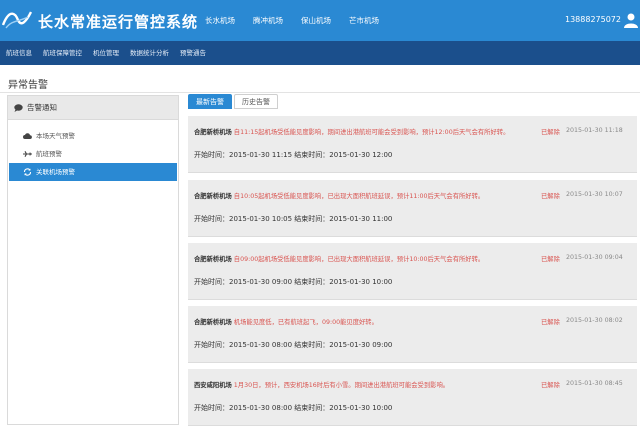 This screenshot has width=640, height=426. I want to click on nav-flight-guarantee: 航班保障管控, so click(62, 53).